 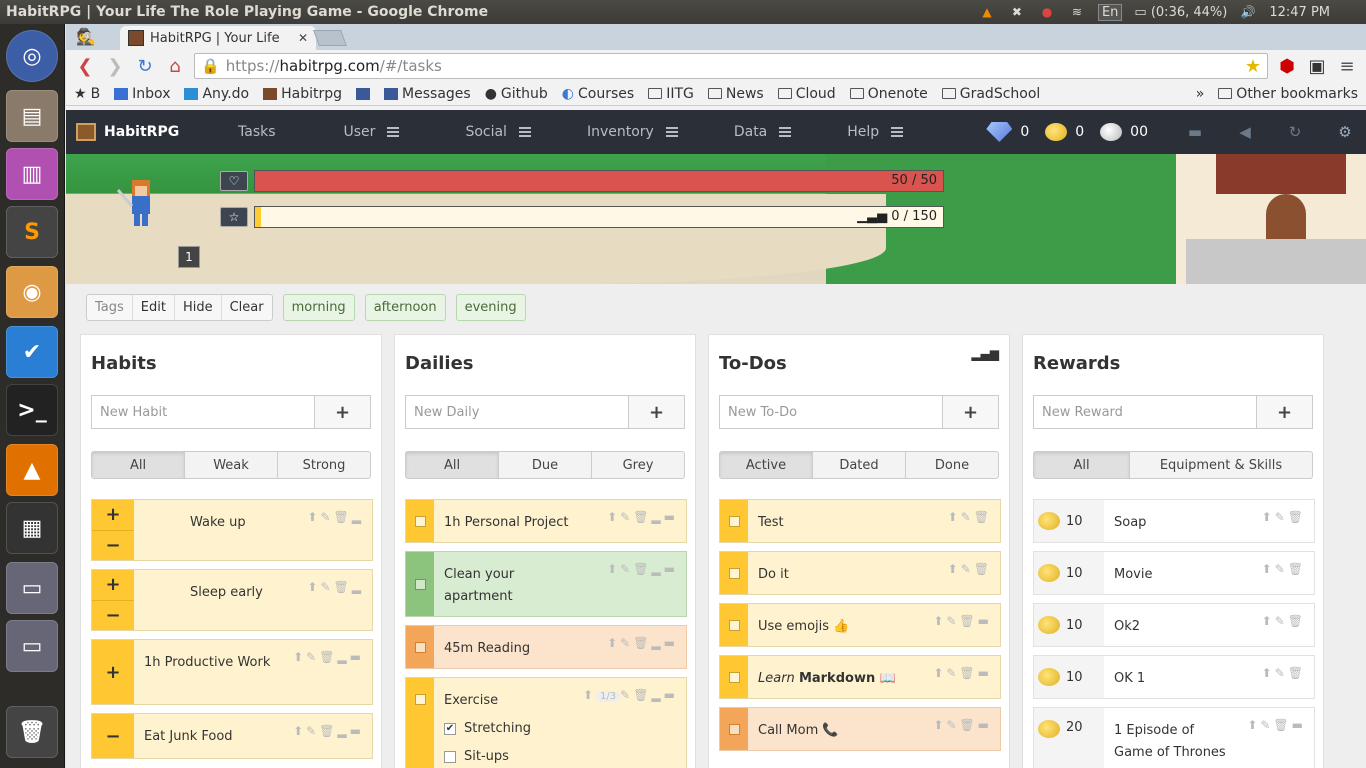 What do you see at coordinates (32, 232) in the screenshot?
I see `sublime-text-icon: S` at bounding box center [32, 232].